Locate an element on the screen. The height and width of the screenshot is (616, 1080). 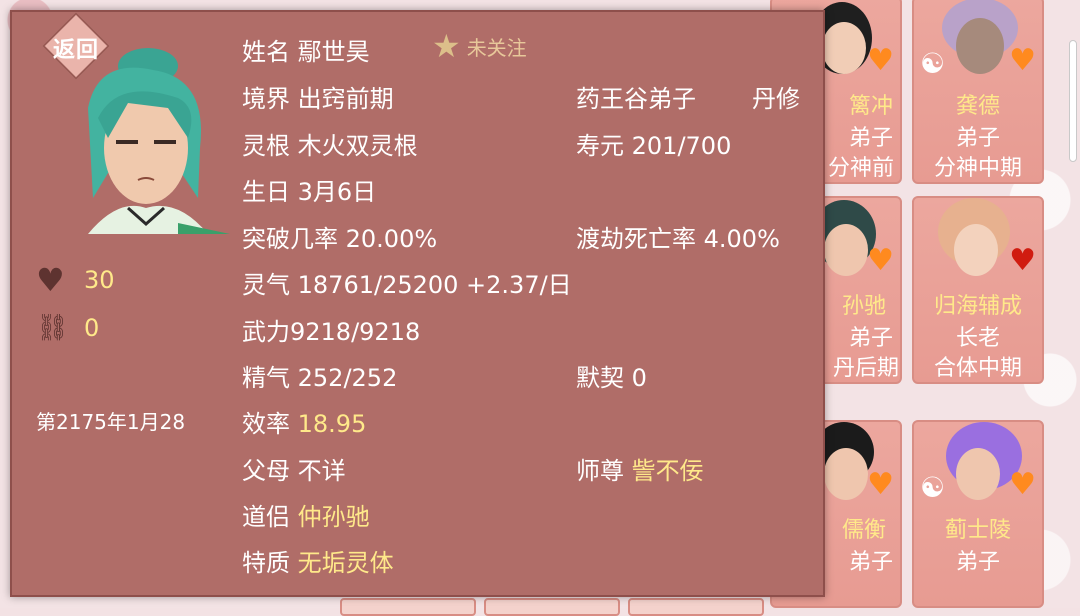
game-date: 第2175年1月28 is located at coordinates (111, 422).